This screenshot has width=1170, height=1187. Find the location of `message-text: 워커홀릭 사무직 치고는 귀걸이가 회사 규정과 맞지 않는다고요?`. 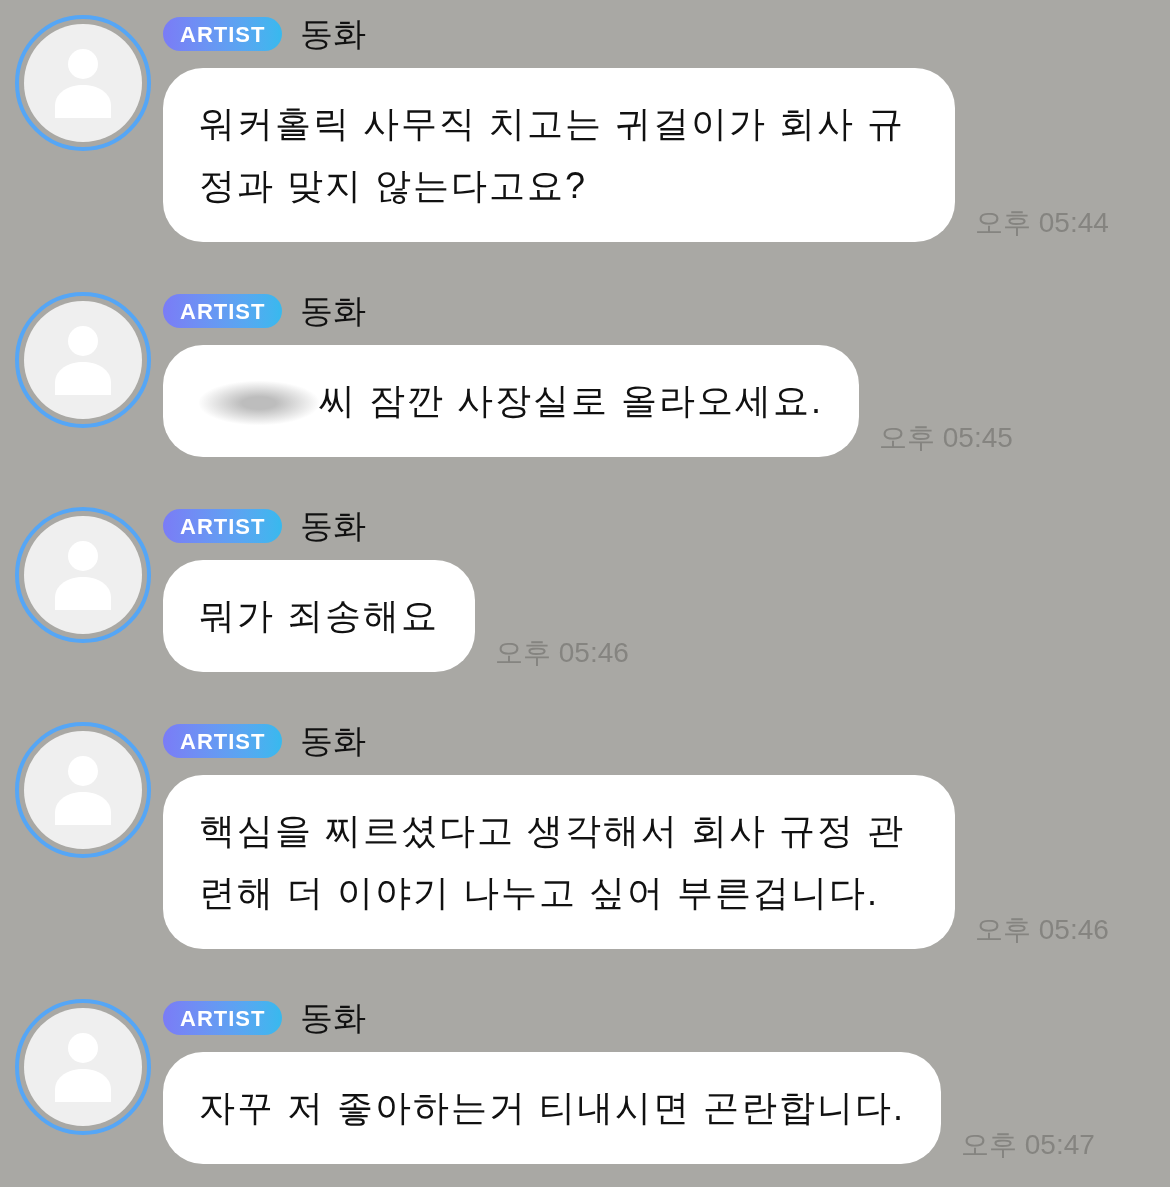

message-text: 워커홀릭 사무직 치고는 귀걸이가 회사 규정과 맞지 않는다고요? is located at coordinates (552, 154).